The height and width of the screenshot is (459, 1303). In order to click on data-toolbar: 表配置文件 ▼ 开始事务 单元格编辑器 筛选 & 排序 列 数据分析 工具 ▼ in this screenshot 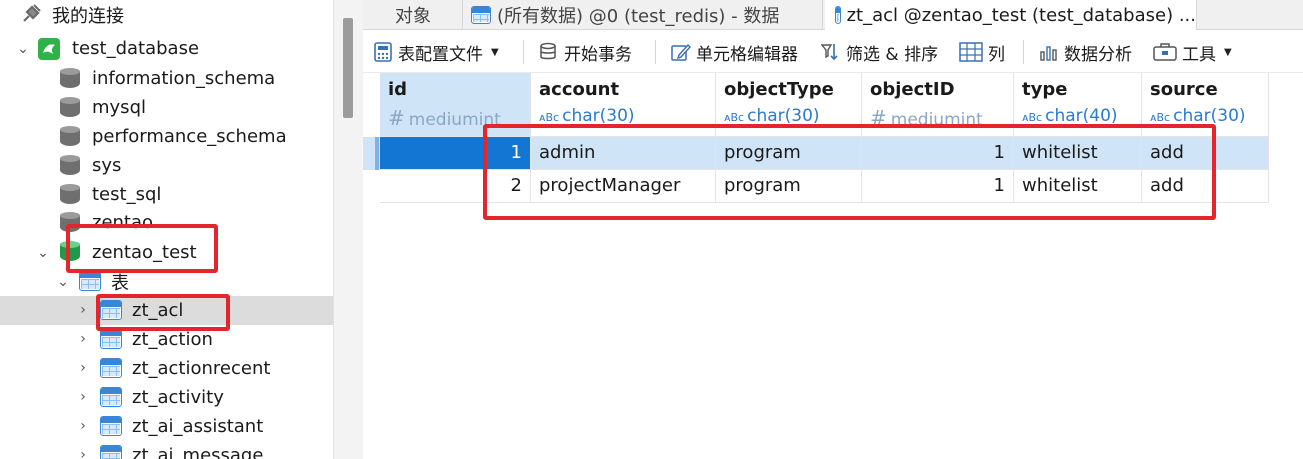, I will do `click(833, 52)`.